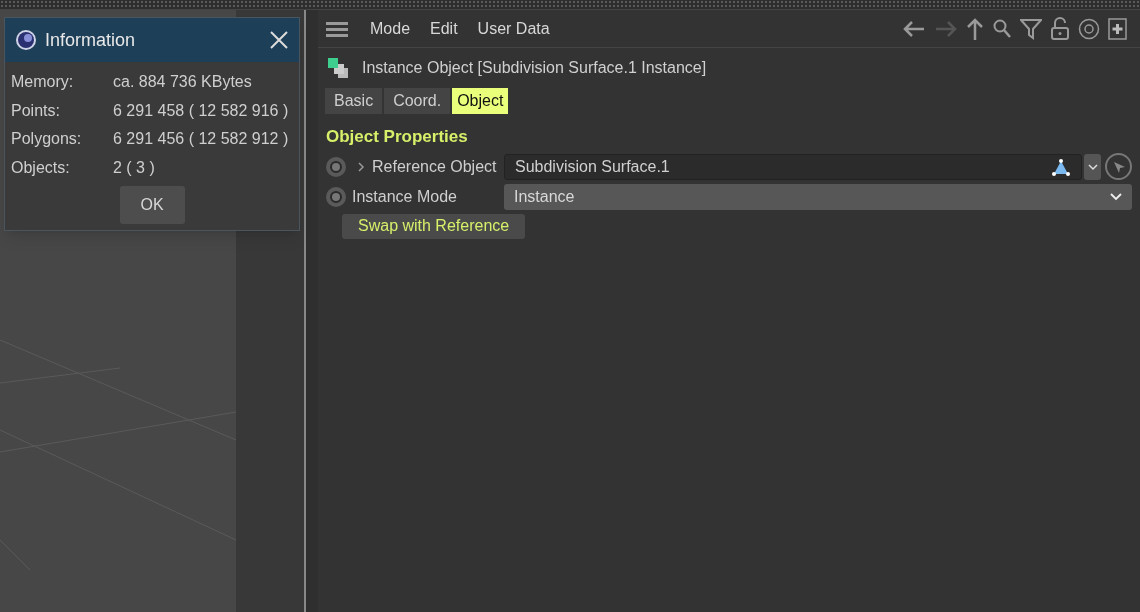 The image size is (1140, 612). Describe the element at coordinates (47, 139) in the screenshot. I see `info-label: Polygons:` at that location.